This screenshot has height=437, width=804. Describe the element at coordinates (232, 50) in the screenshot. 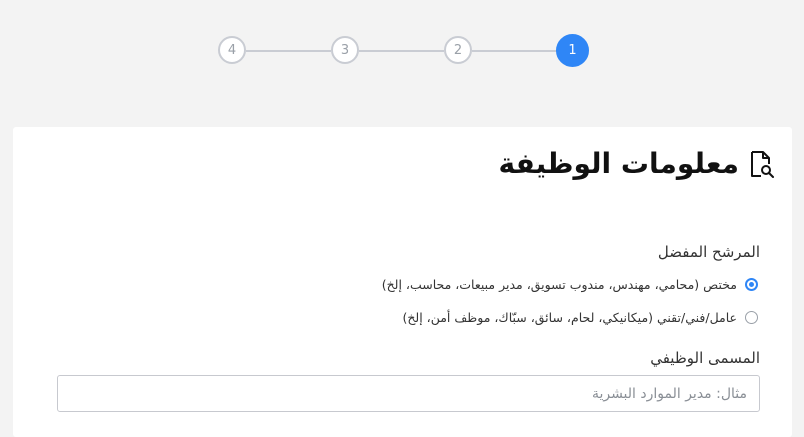

I see `step-4: 4` at that location.